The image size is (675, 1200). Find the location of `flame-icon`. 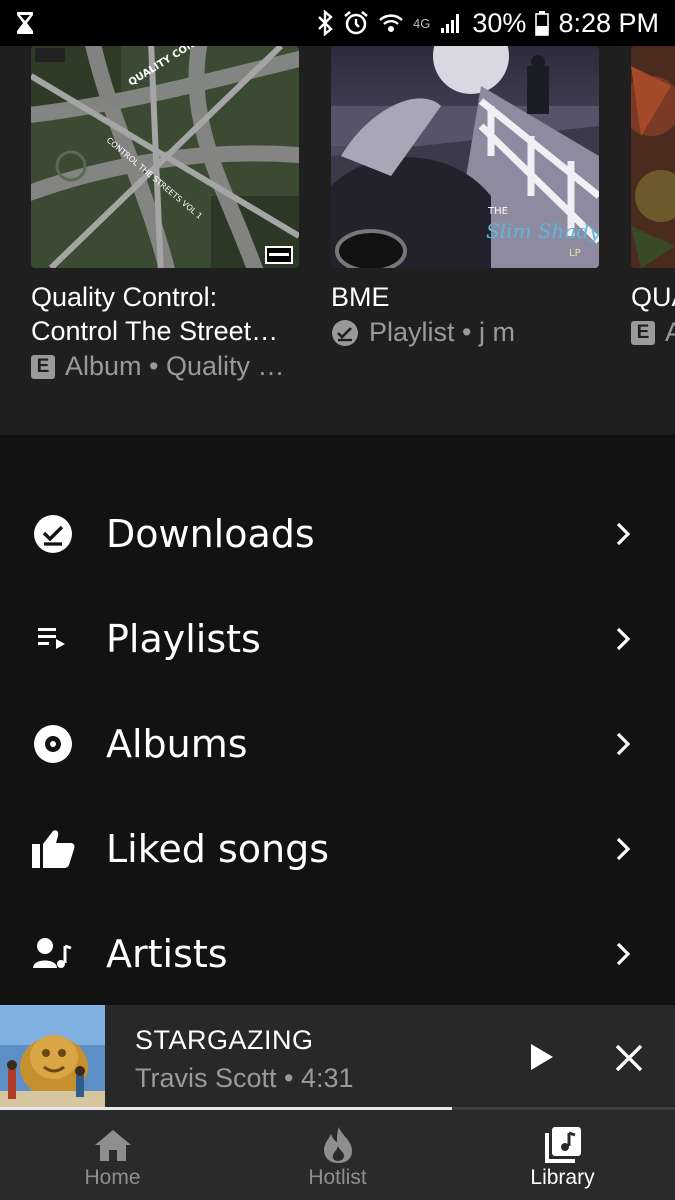

flame-icon is located at coordinates (338, 1145).